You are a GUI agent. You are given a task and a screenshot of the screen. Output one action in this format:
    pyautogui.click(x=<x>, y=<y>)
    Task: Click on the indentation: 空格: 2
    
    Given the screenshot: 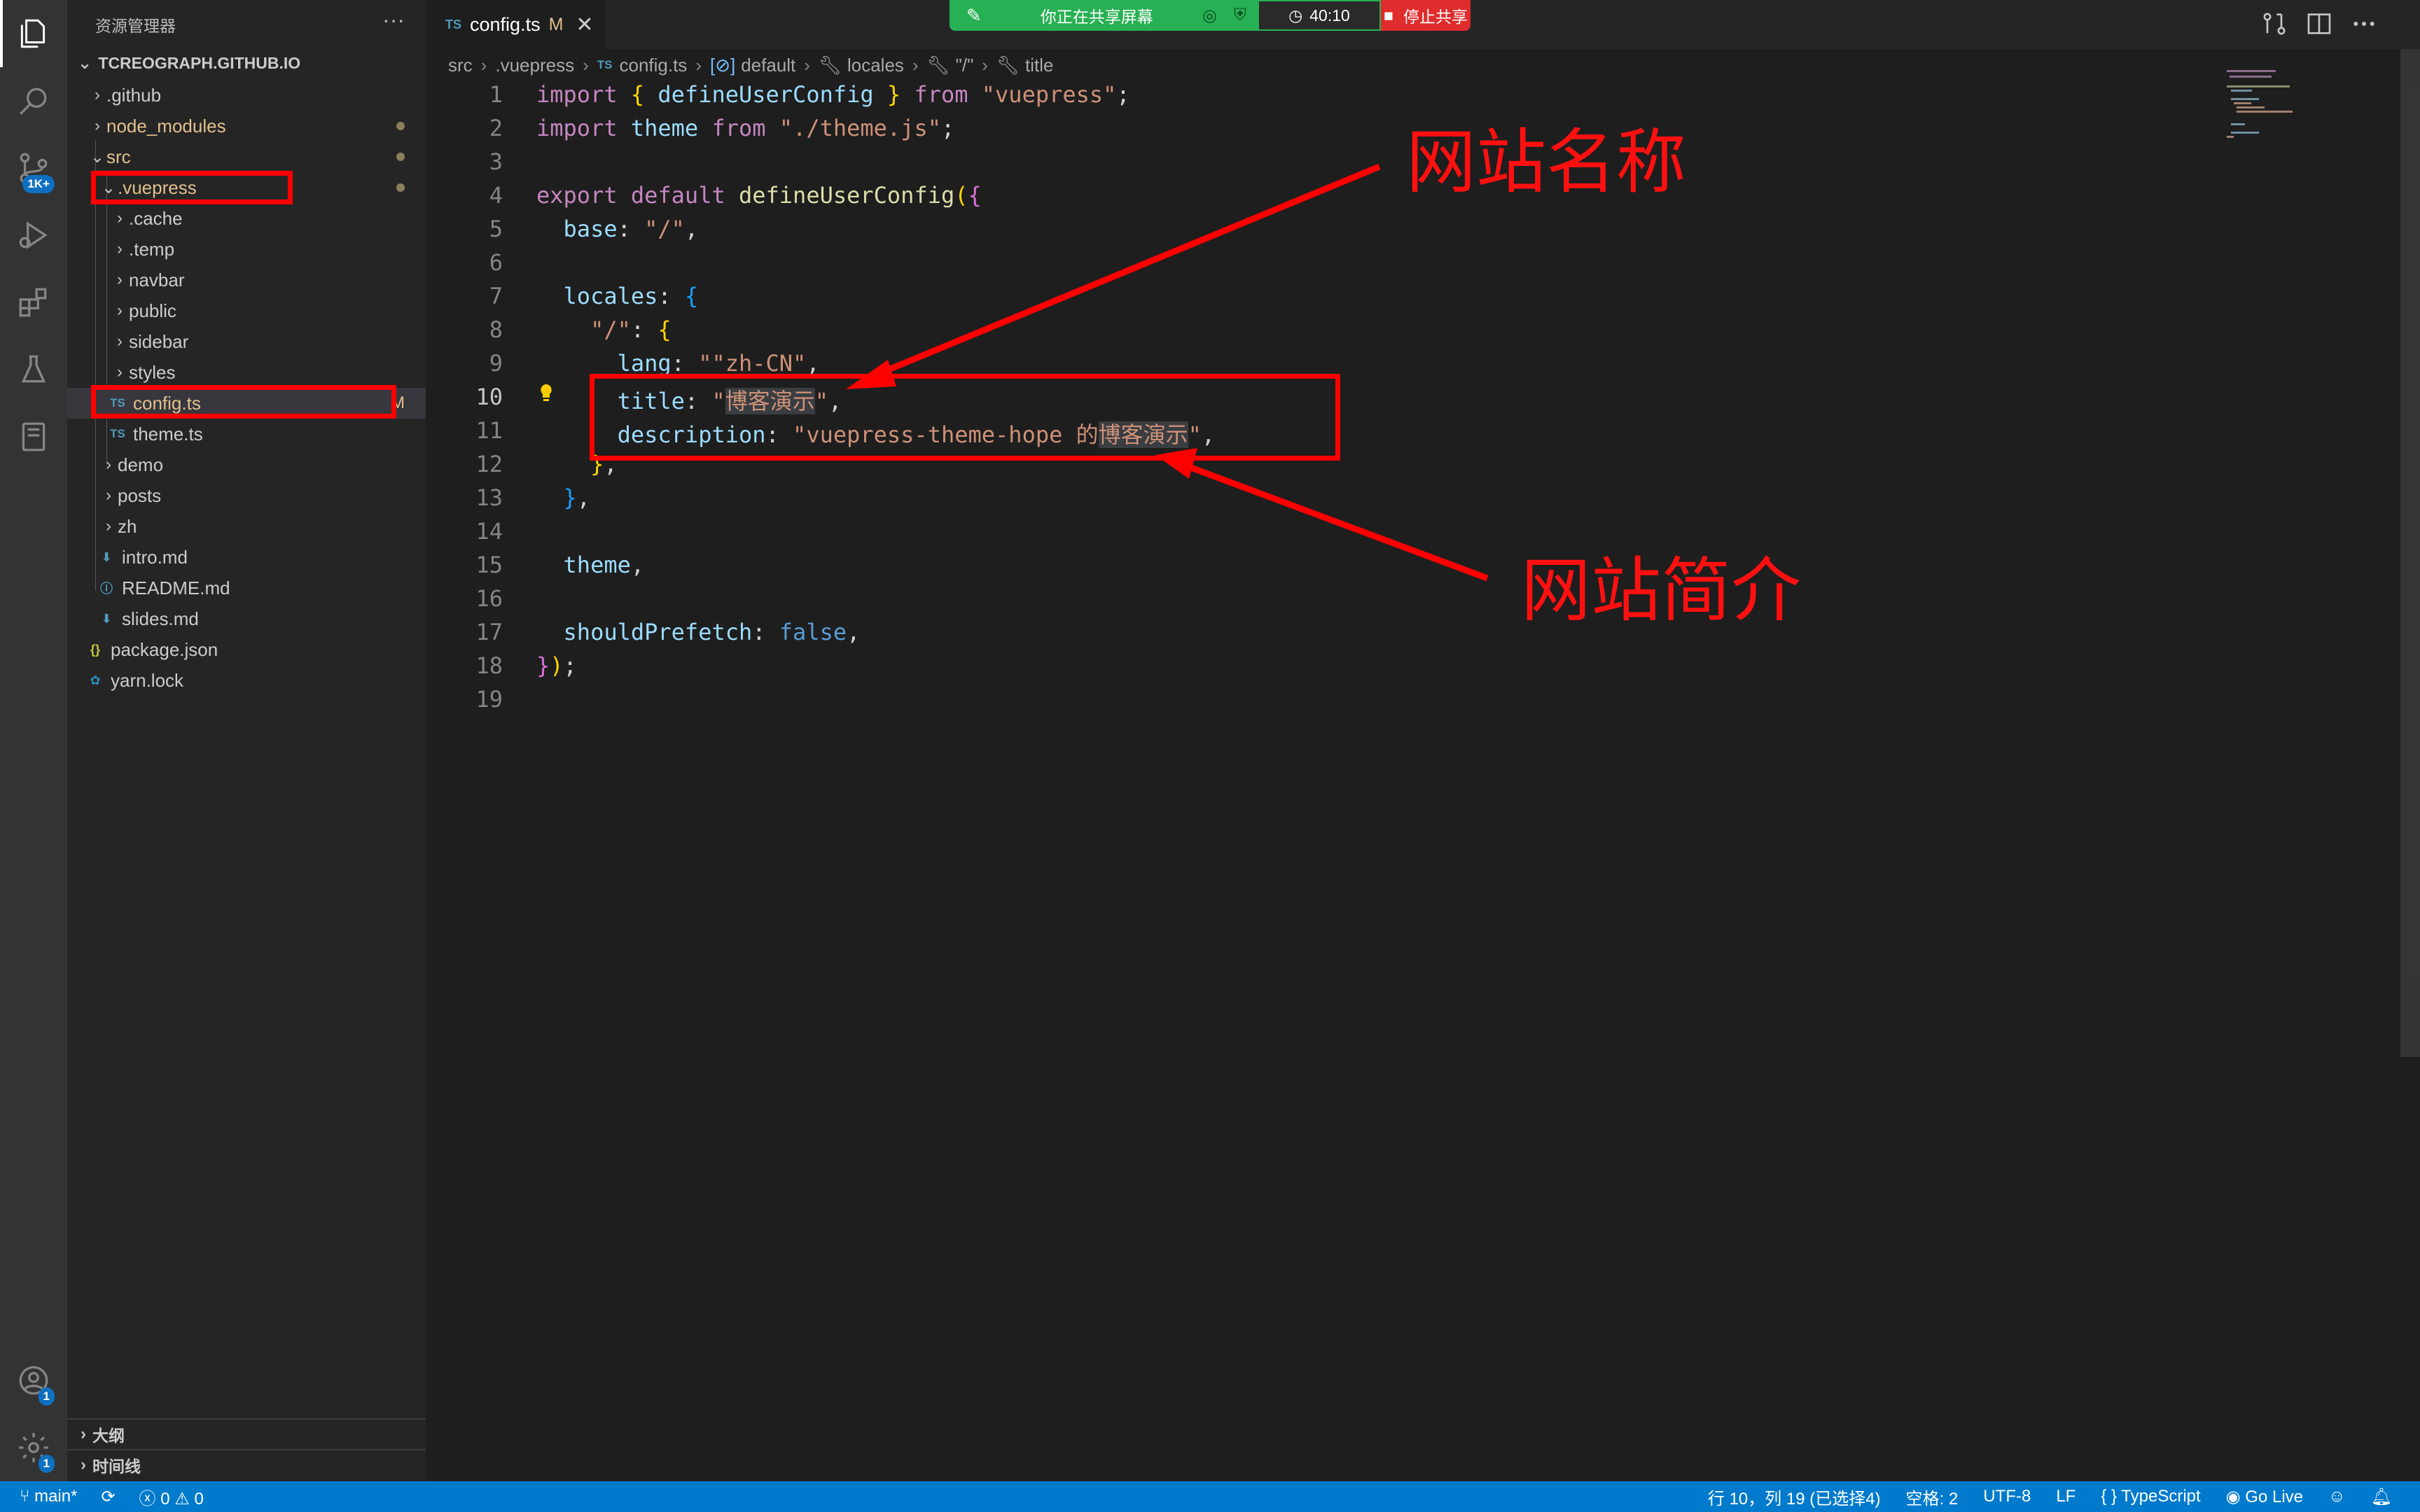 What is the action you would take?
    pyautogui.click(x=1932, y=1497)
    